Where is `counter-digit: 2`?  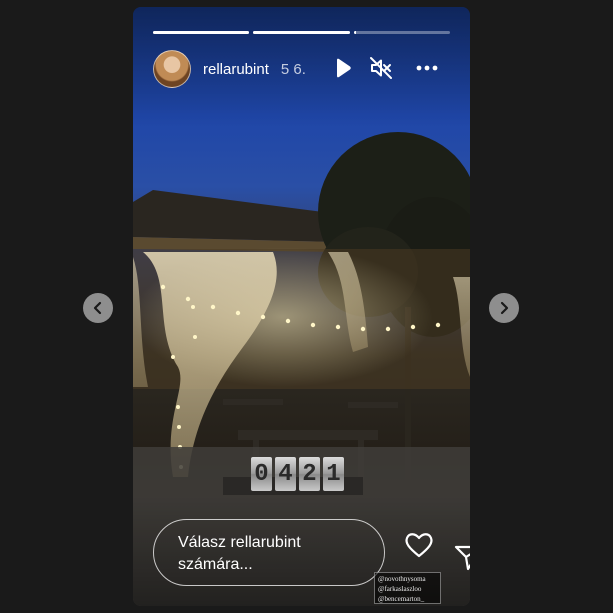
counter-digit: 2 is located at coordinates (309, 474).